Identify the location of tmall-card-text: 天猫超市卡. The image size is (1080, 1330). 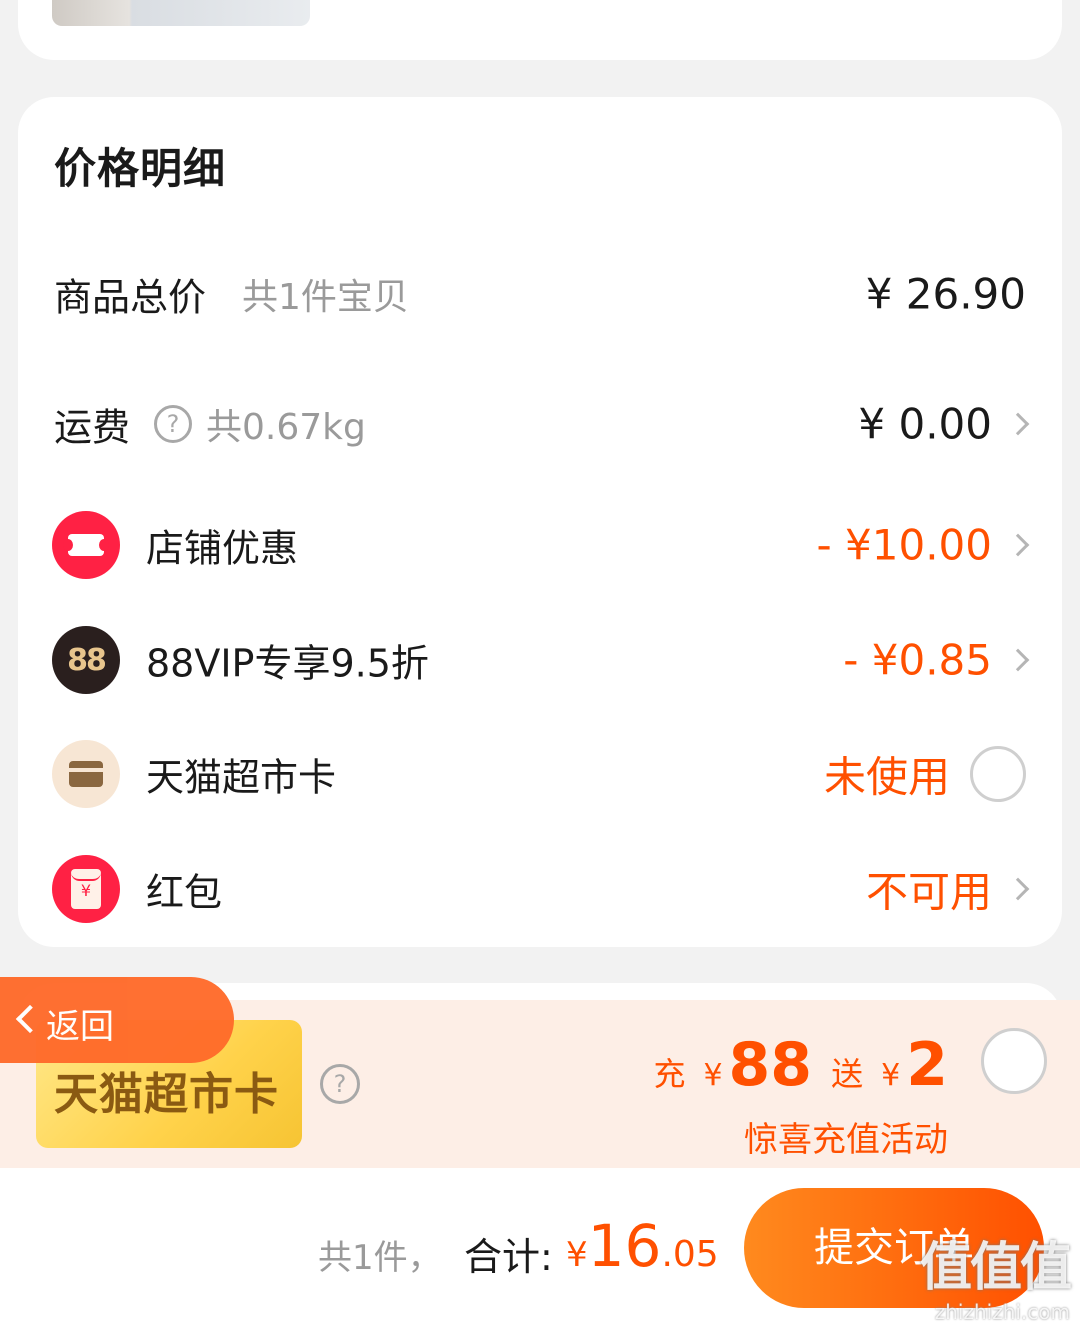
(166, 1094).